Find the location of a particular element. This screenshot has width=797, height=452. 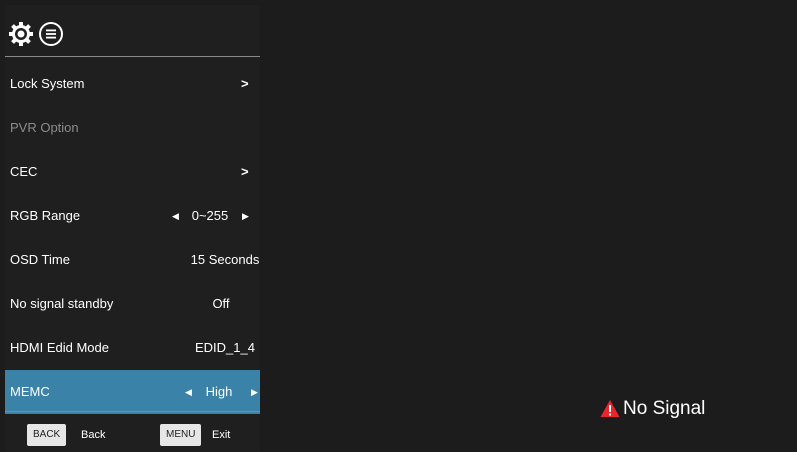

menu-item-label: PVR Option is located at coordinates (44, 127).